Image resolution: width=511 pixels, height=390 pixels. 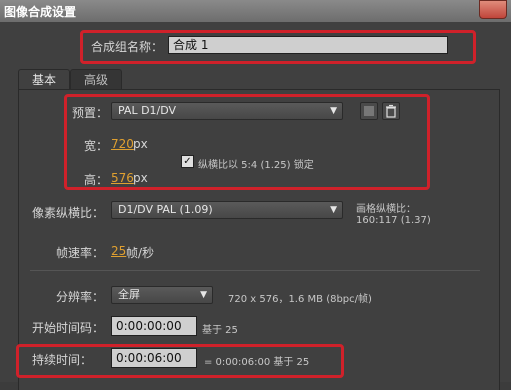 I want to click on resolution-label: 分辨率：, so click(x=80, y=297).